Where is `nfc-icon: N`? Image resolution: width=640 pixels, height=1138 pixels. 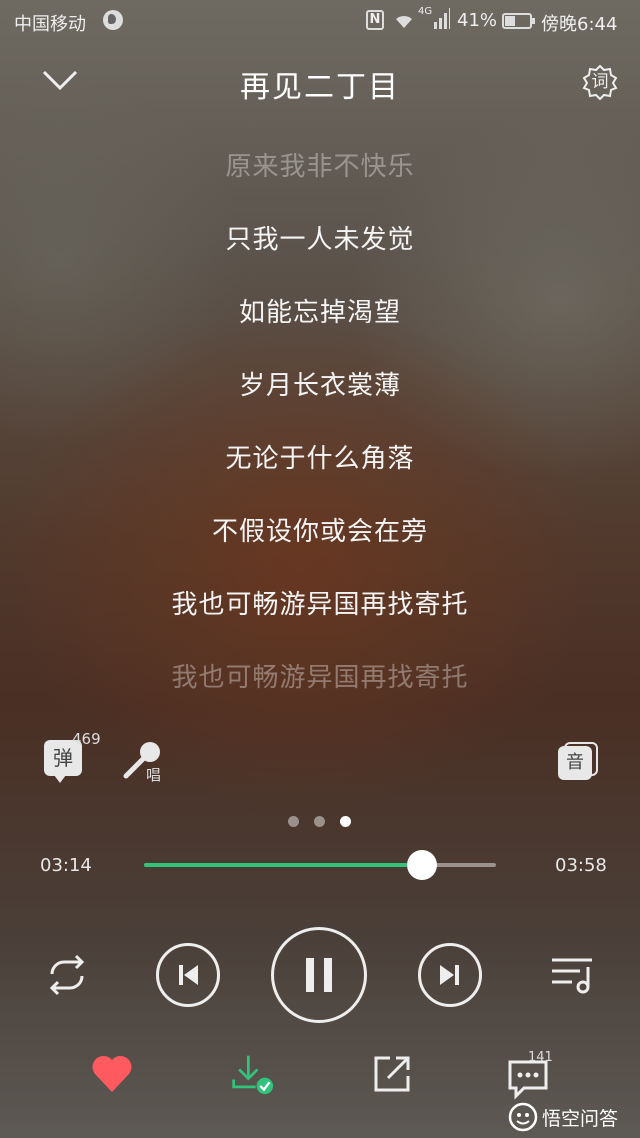 nfc-icon: N is located at coordinates (375, 20).